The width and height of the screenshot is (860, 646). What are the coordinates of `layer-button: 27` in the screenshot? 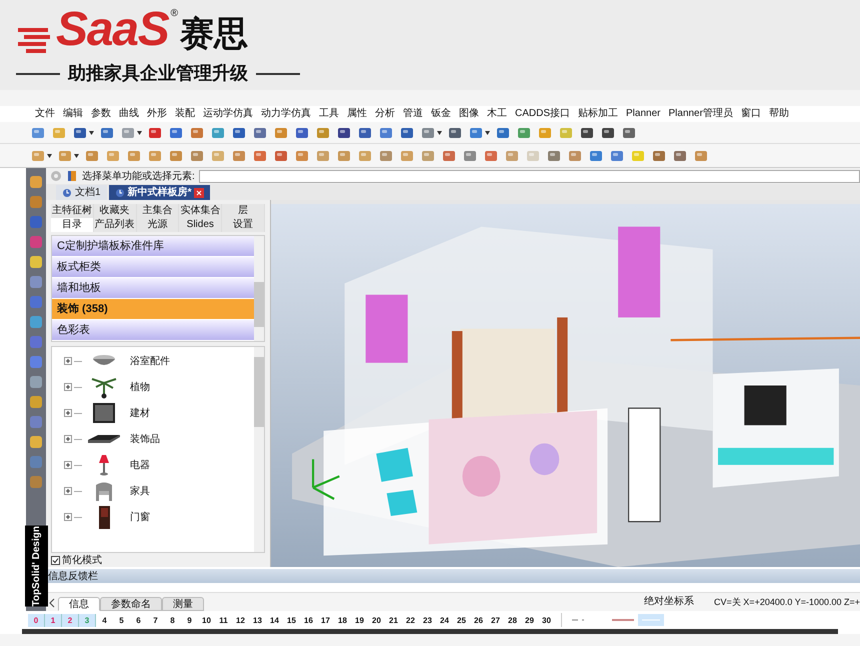 It's located at (495, 620).